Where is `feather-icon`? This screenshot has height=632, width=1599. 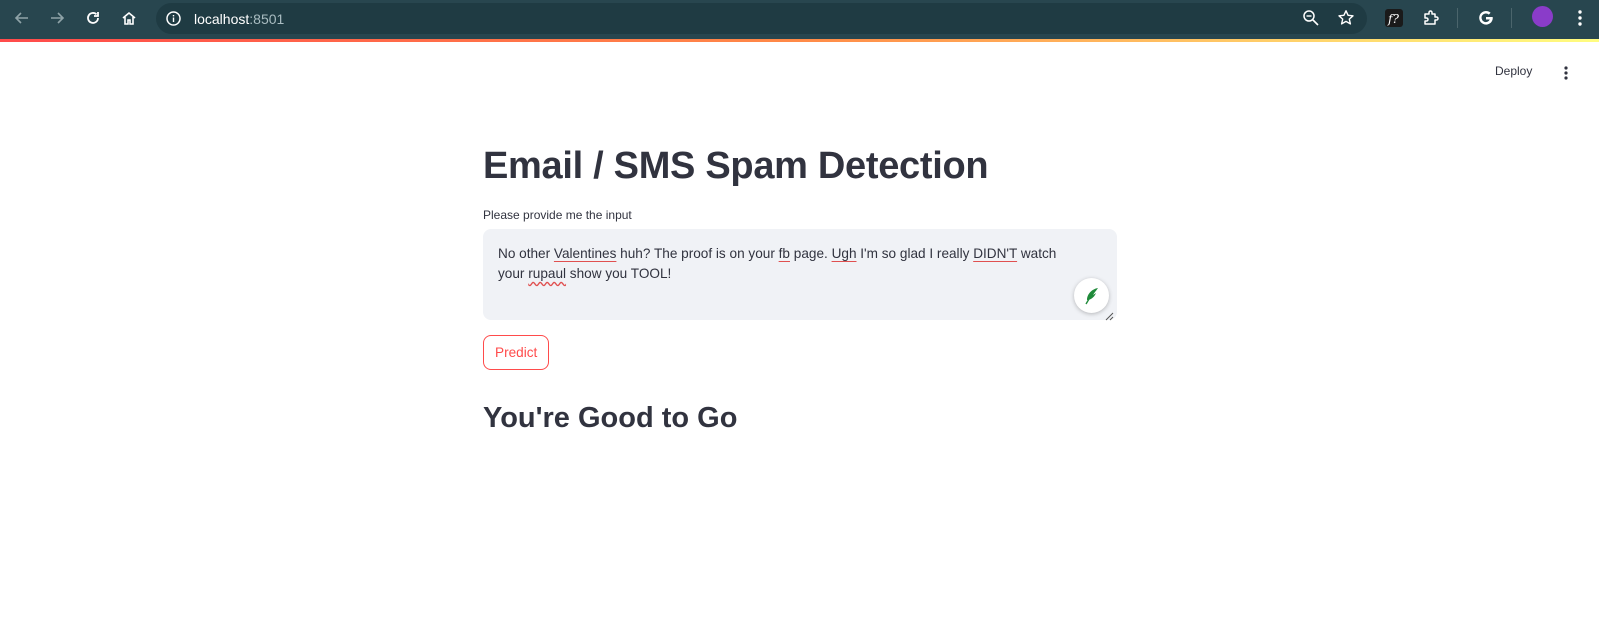
feather-icon is located at coordinates (1091, 295).